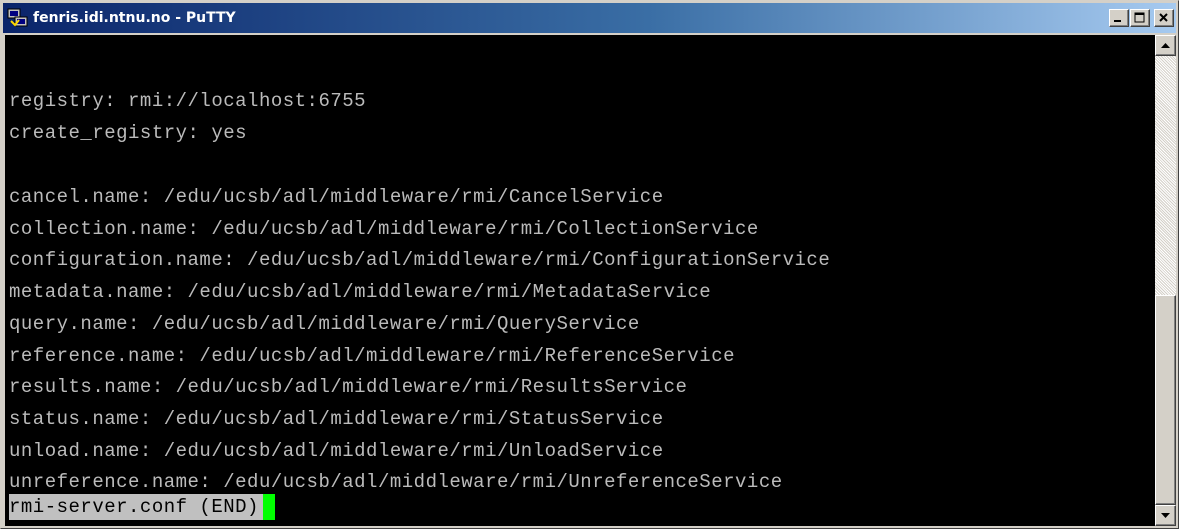  Describe the element at coordinates (18, 18) in the screenshot. I see `putty-icon` at that location.